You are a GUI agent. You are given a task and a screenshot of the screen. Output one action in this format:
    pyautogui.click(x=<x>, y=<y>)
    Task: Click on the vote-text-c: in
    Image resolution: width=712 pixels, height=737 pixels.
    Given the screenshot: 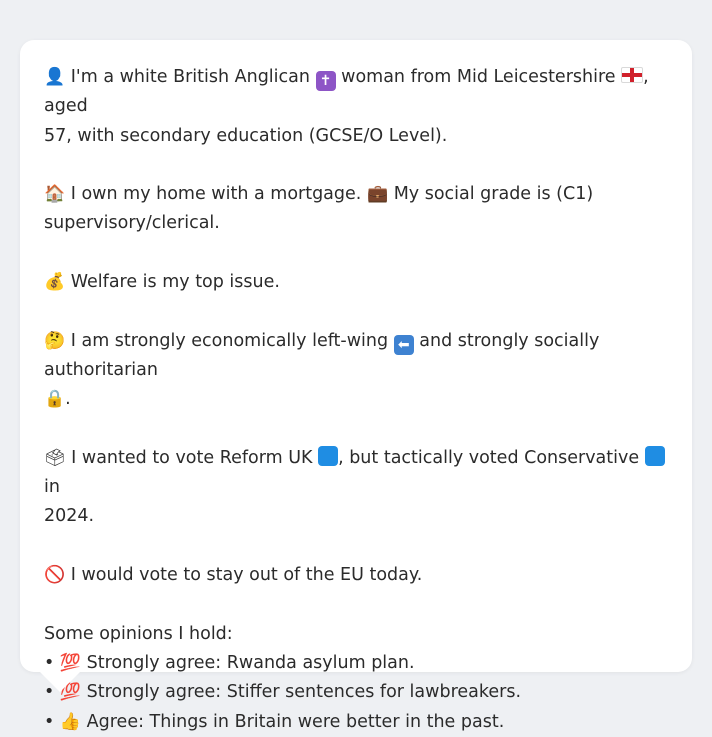 What is the action you would take?
    pyautogui.click(x=52, y=487)
    